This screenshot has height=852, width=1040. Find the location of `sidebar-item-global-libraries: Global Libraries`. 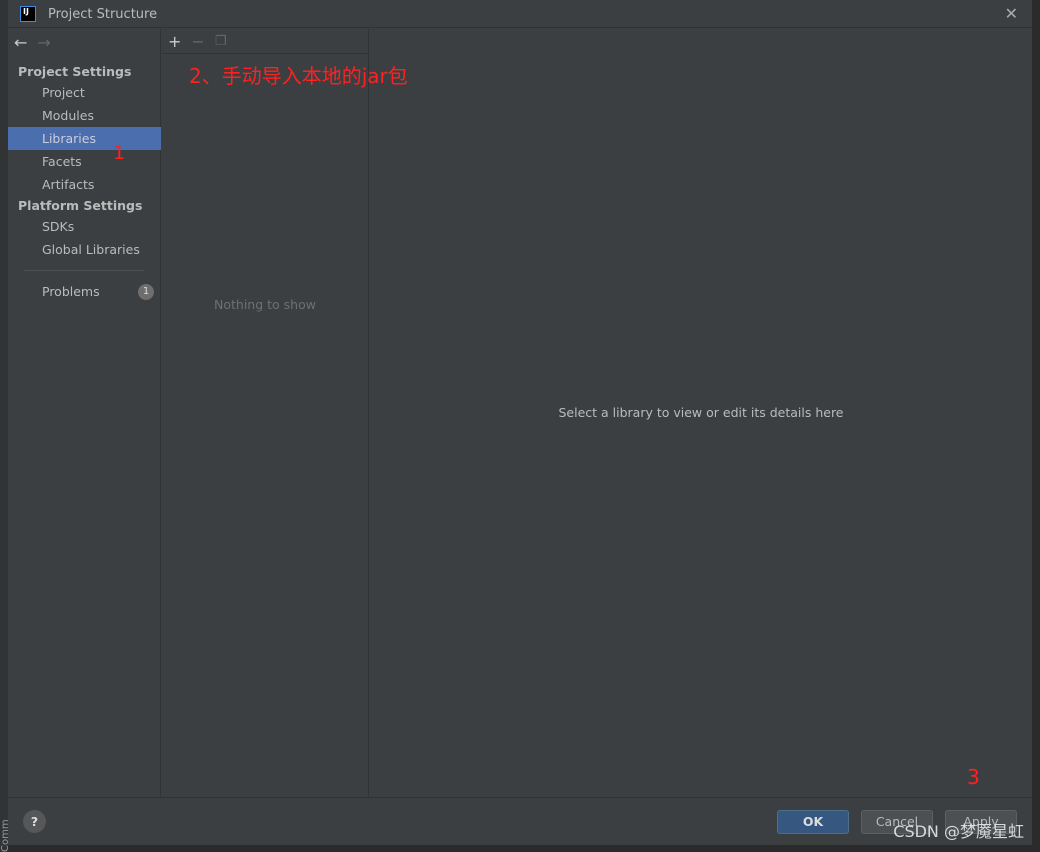

sidebar-item-global-libraries: Global Libraries is located at coordinates (84, 249).